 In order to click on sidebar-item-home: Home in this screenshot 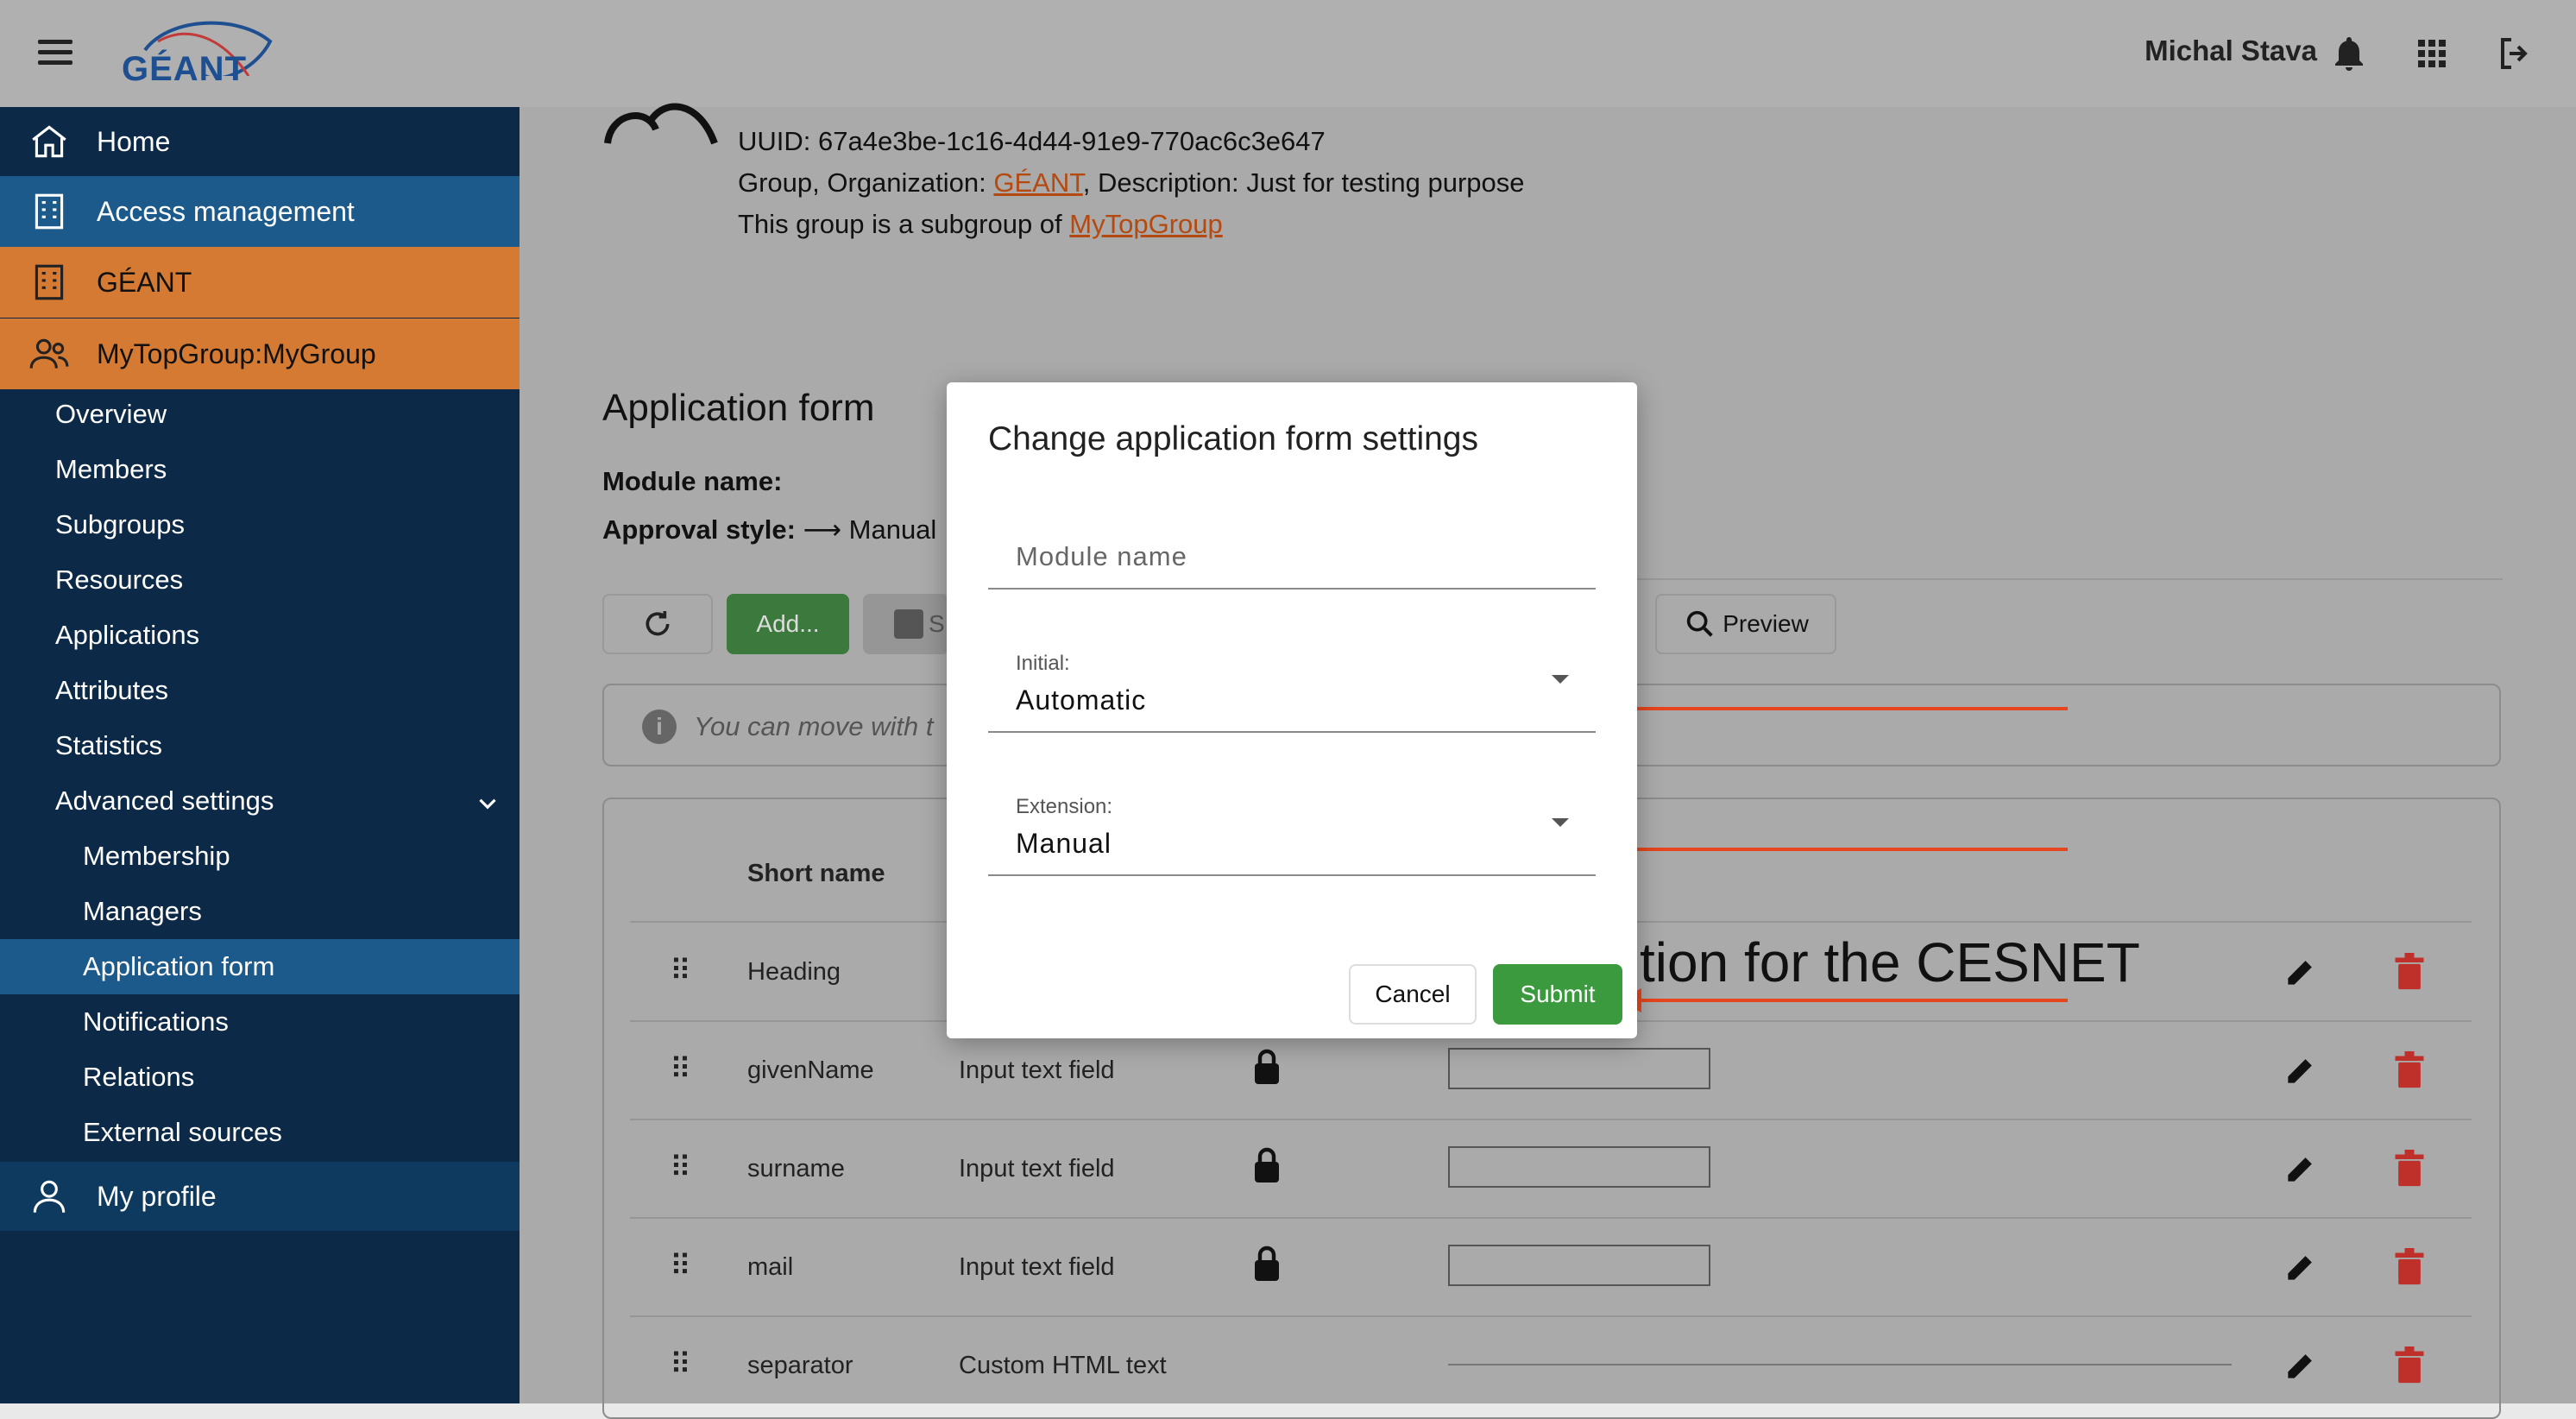, I will do `click(260, 141)`.